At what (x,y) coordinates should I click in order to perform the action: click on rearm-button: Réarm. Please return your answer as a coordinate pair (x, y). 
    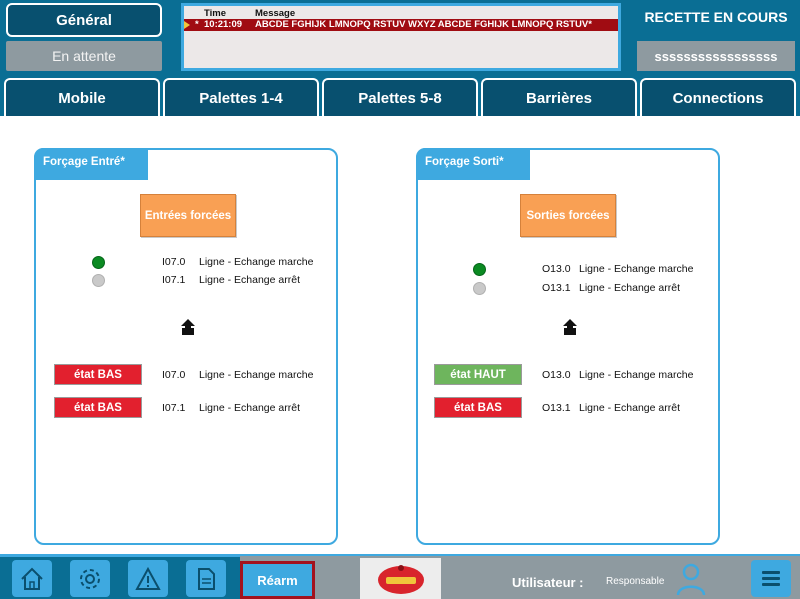
    Looking at the image, I should click on (277, 580).